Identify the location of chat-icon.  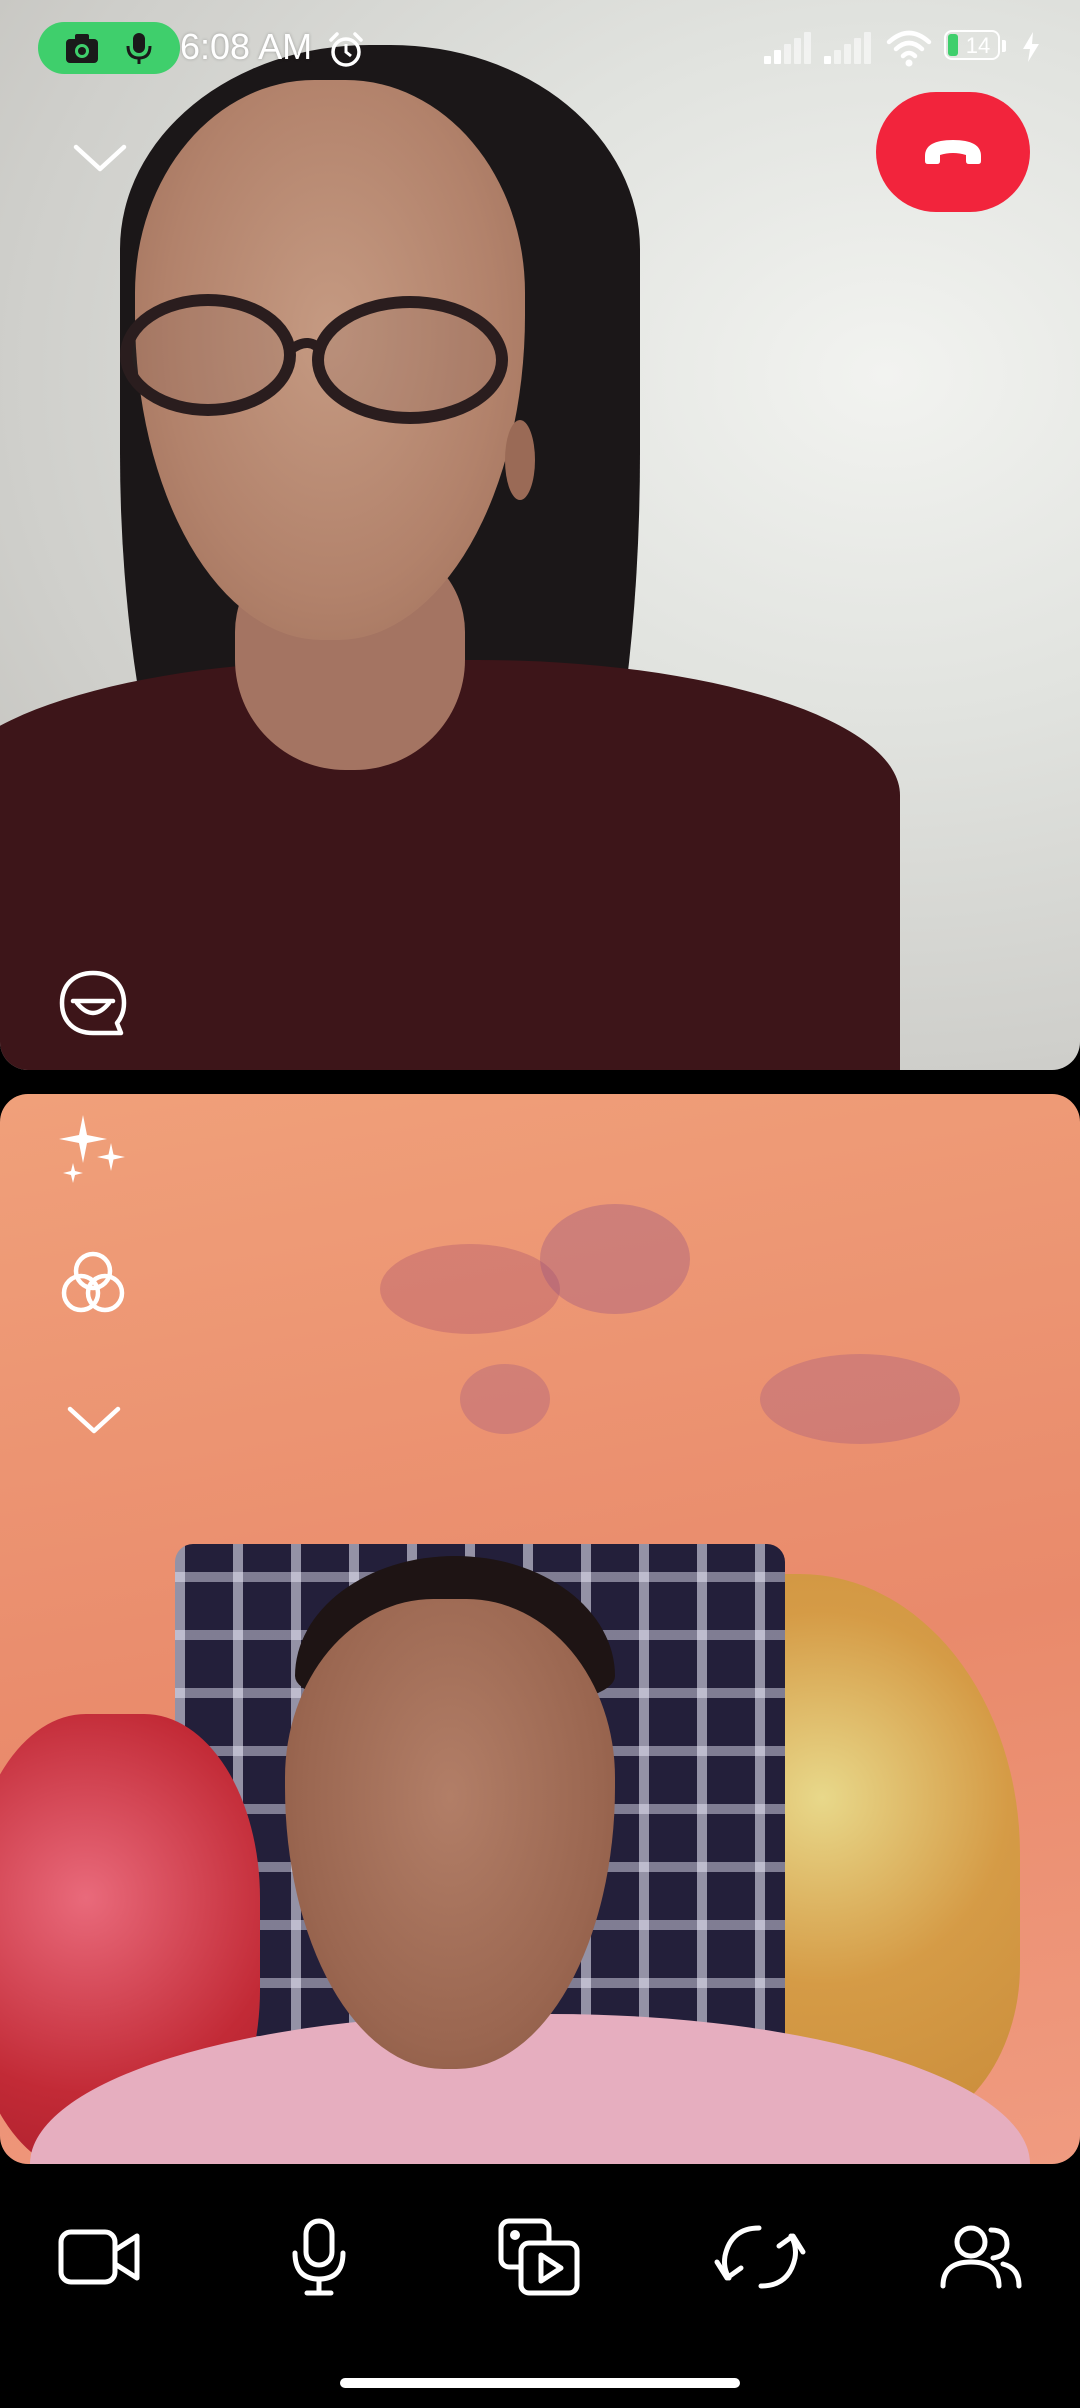
(93, 1003).